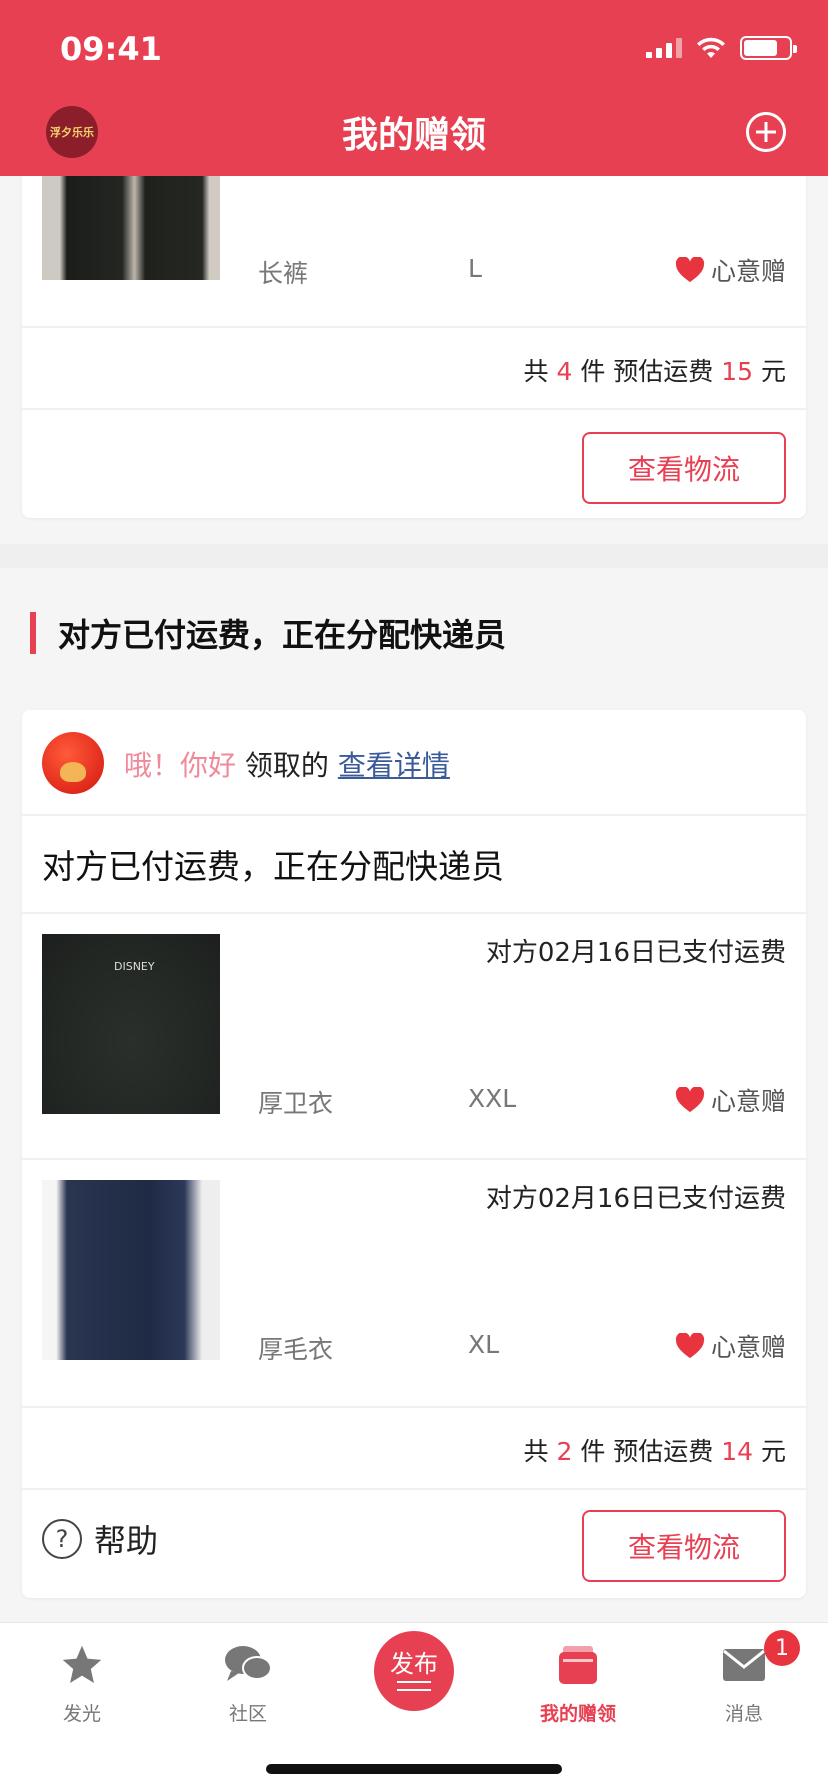 Image resolution: width=828 pixels, height=1792 pixels. Describe the element at coordinates (654, 371) in the screenshot. I see `total-summary: 共 4 件 预估运费 15 元` at that location.